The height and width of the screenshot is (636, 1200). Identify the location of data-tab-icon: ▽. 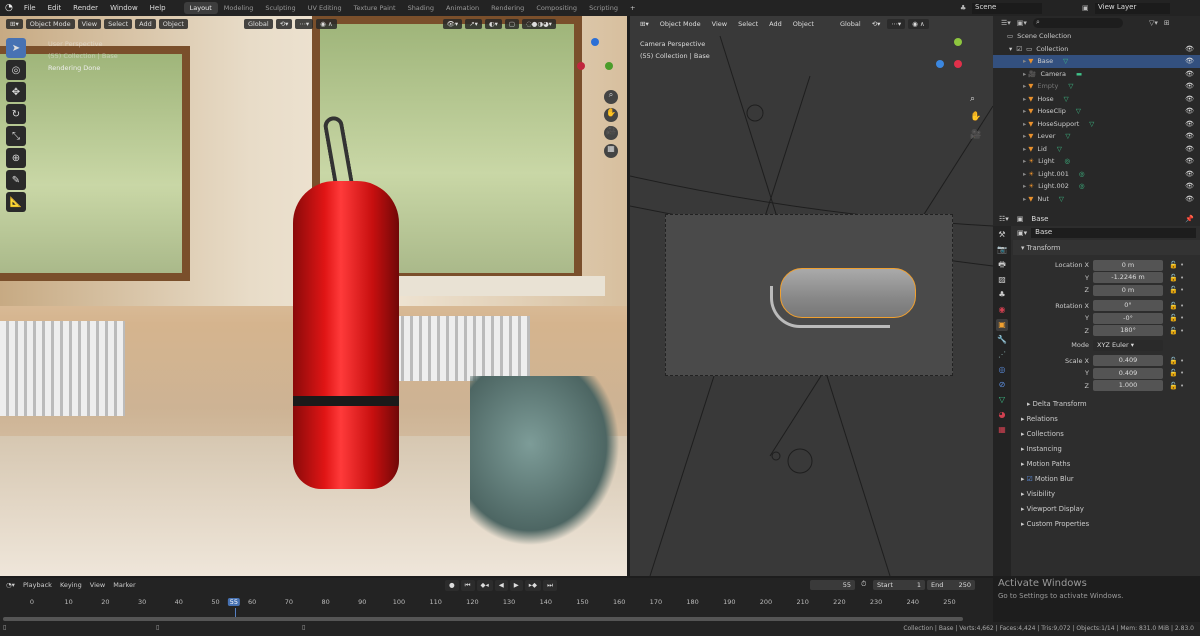
(1002, 400).